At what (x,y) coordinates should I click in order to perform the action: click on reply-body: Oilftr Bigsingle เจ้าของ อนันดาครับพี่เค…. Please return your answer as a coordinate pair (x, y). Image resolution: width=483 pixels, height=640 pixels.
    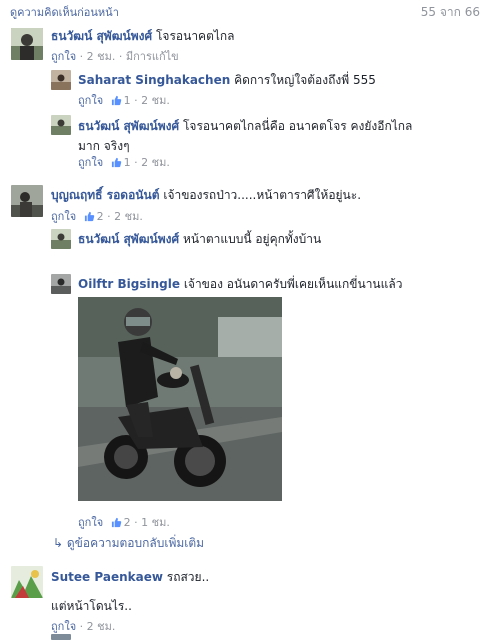
    Looking at the image, I should click on (240, 284).